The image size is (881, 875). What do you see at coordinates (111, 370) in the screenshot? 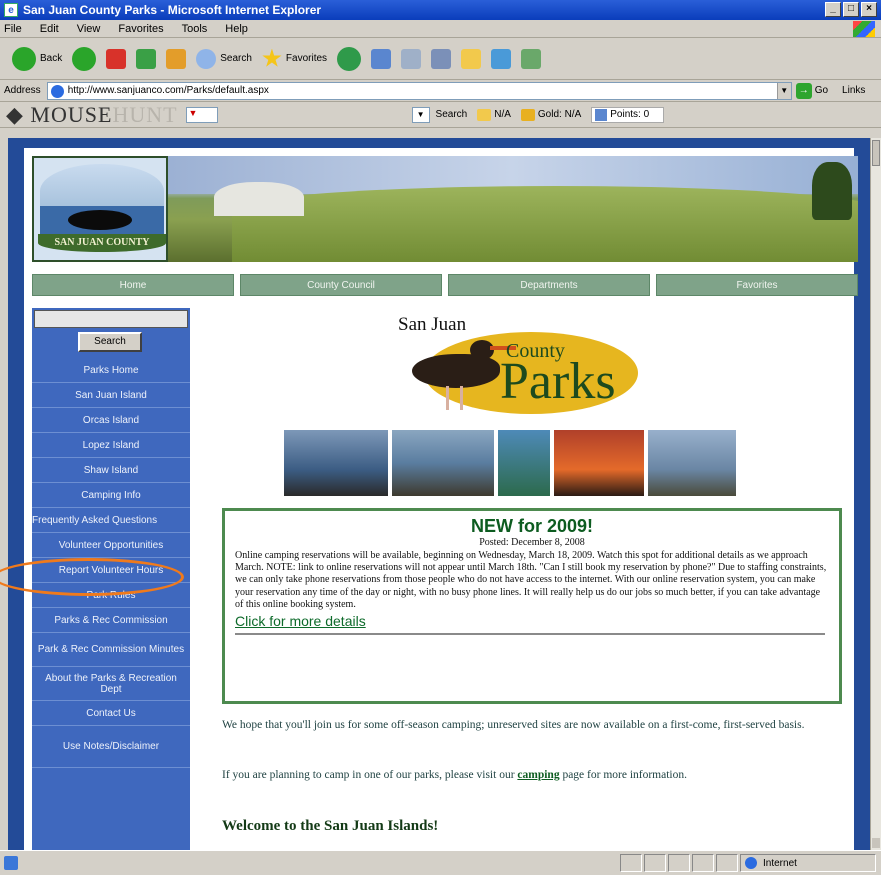
I see `sidebar-item-parks-home: Parks Home` at bounding box center [111, 370].